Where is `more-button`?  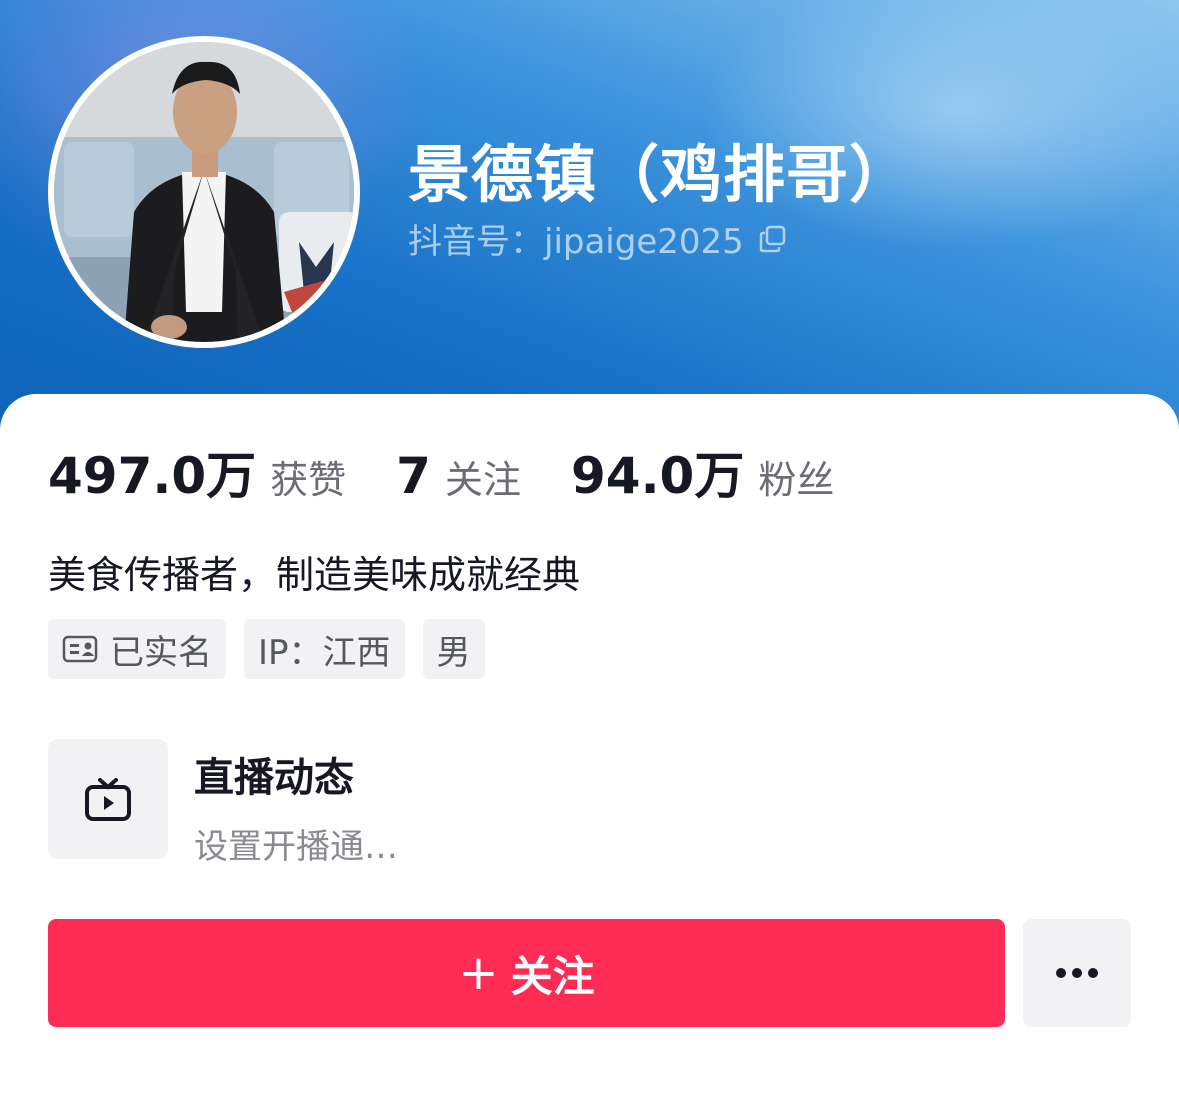
more-button is located at coordinates (1077, 973).